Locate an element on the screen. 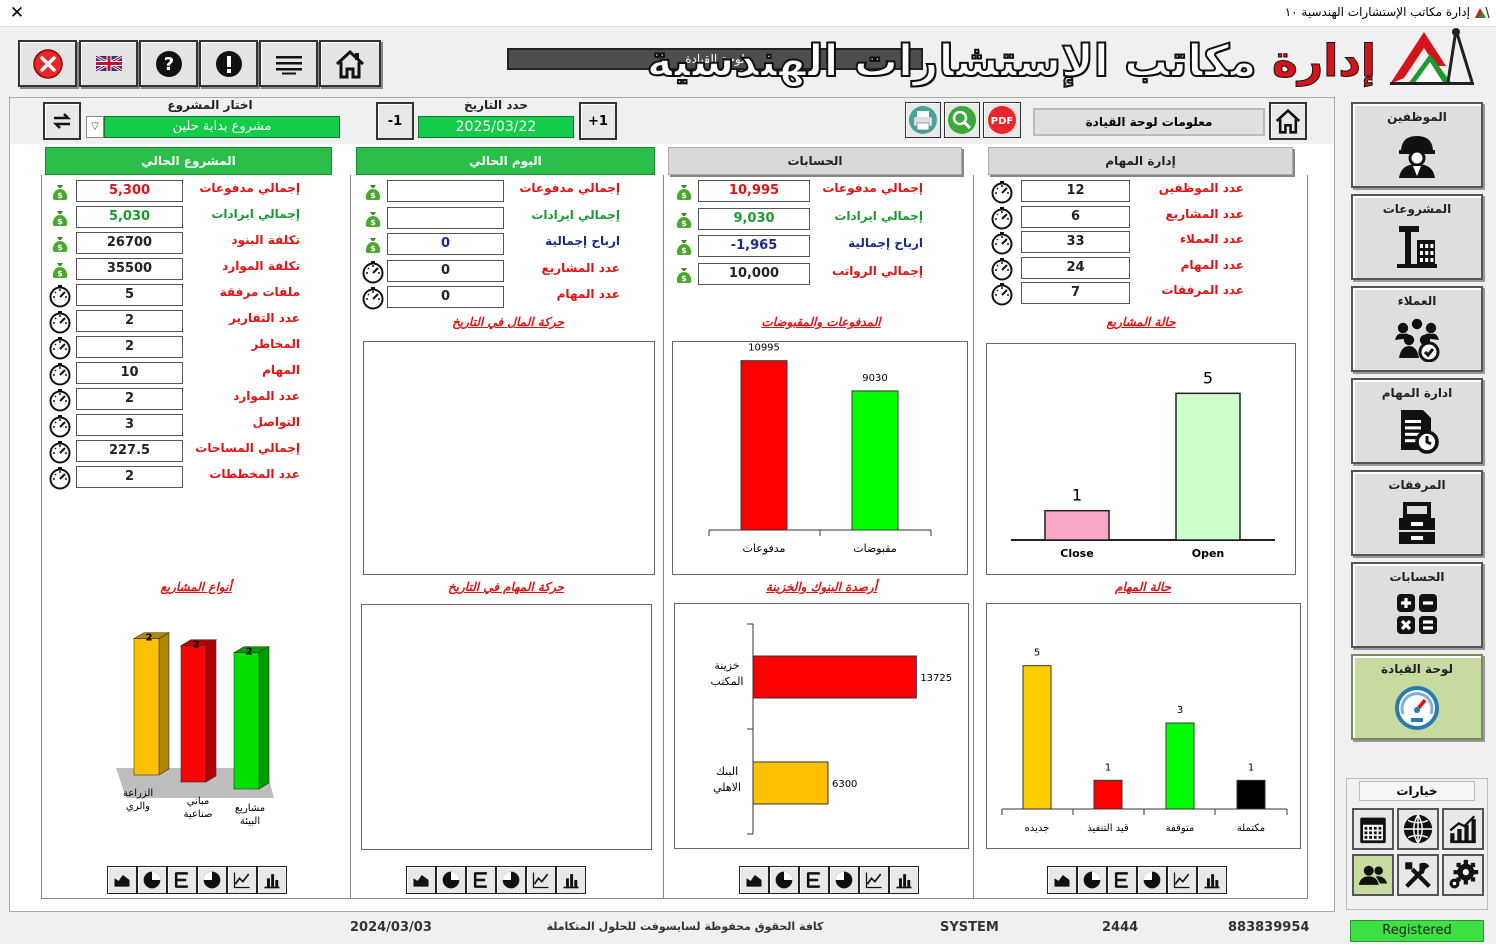  date-field: 2025/03/22 is located at coordinates (496, 127).